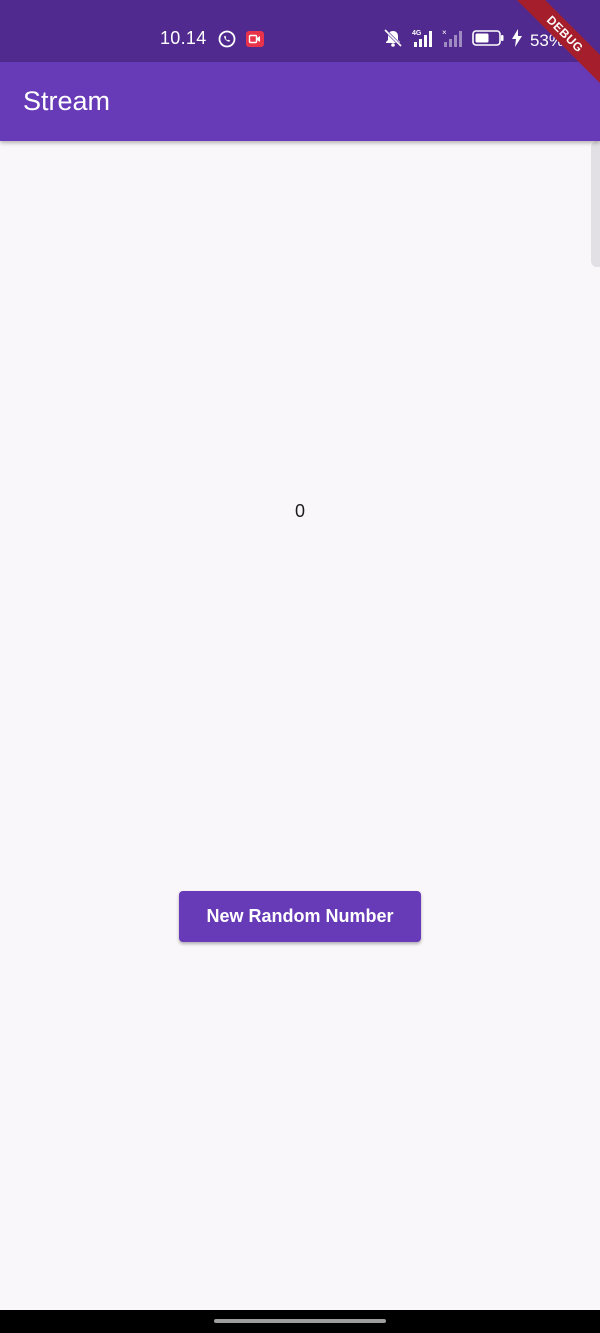 The height and width of the screenshot is (1333, 600). What do you see at coordinates (67, 101) in the screenshot?
I see `app-title: Stream` at bounding box center [67, 101].